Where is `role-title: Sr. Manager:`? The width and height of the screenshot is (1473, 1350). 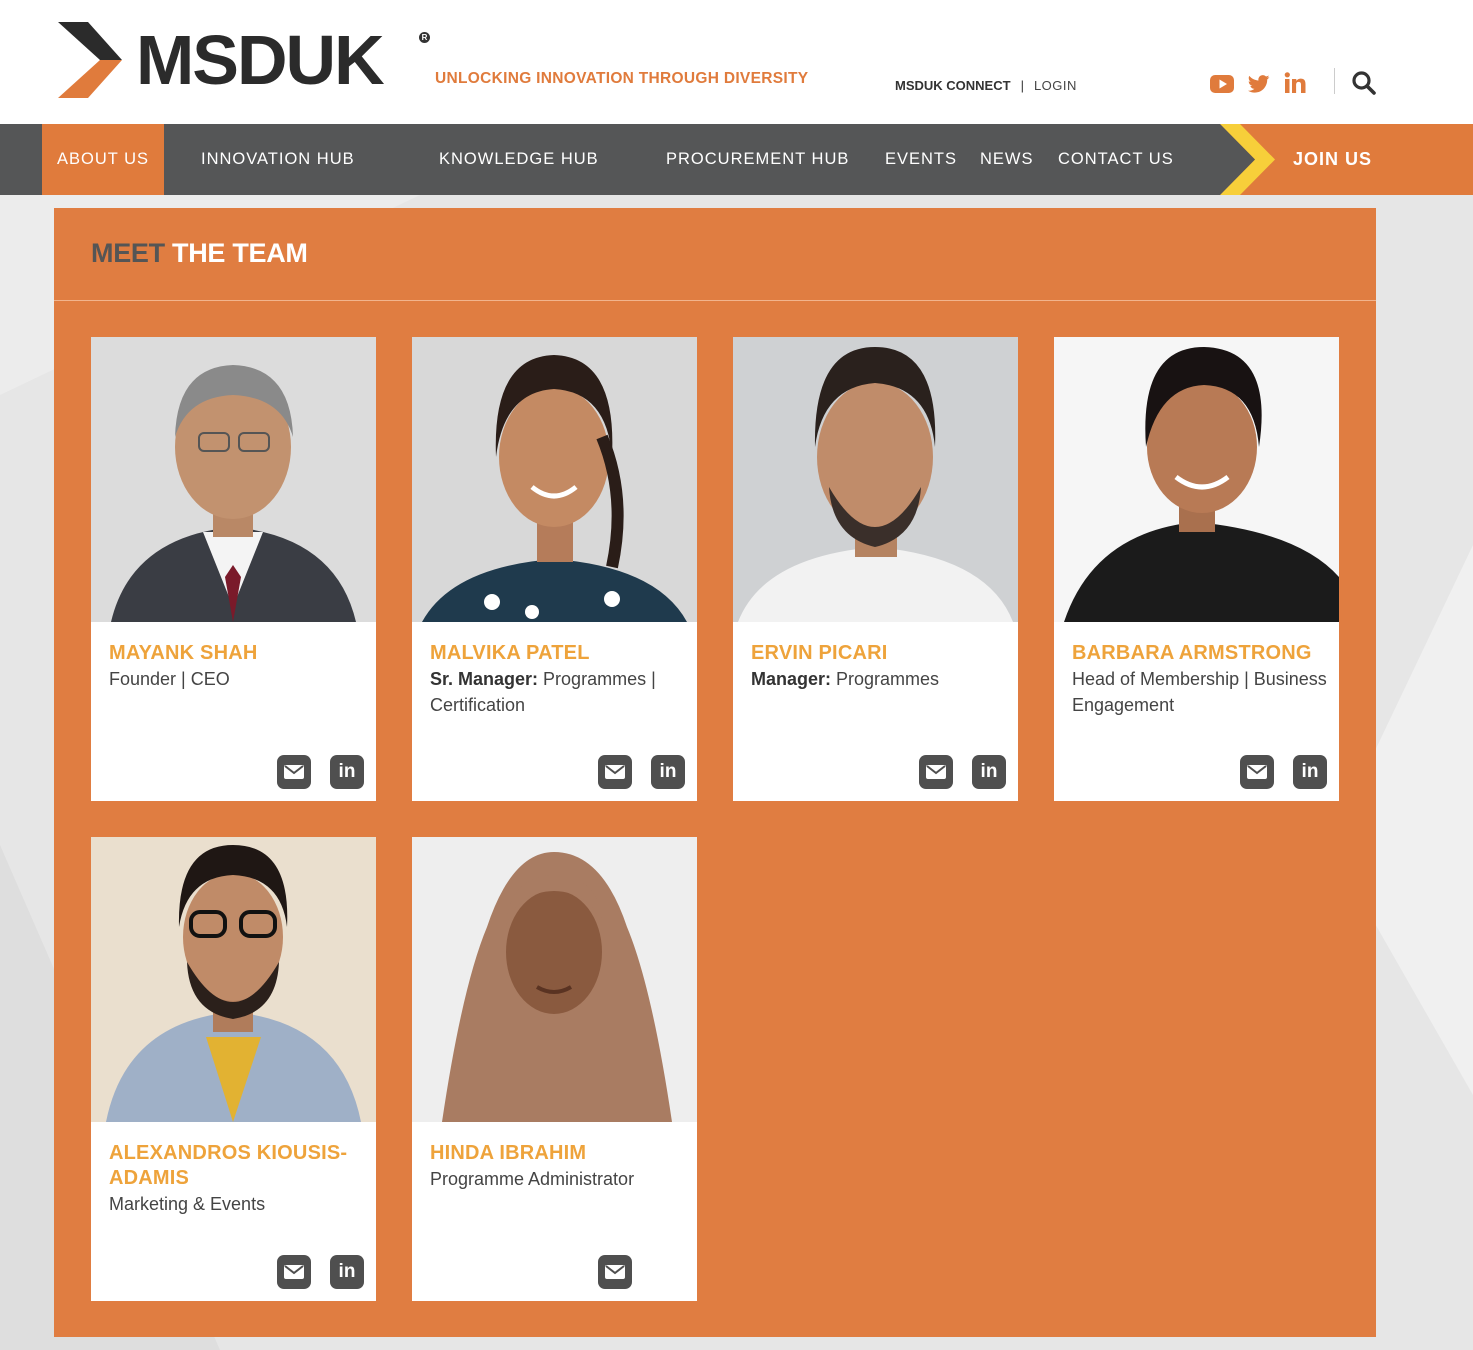
role-title: Sr. Manager: is located at coordinates (484, 679).